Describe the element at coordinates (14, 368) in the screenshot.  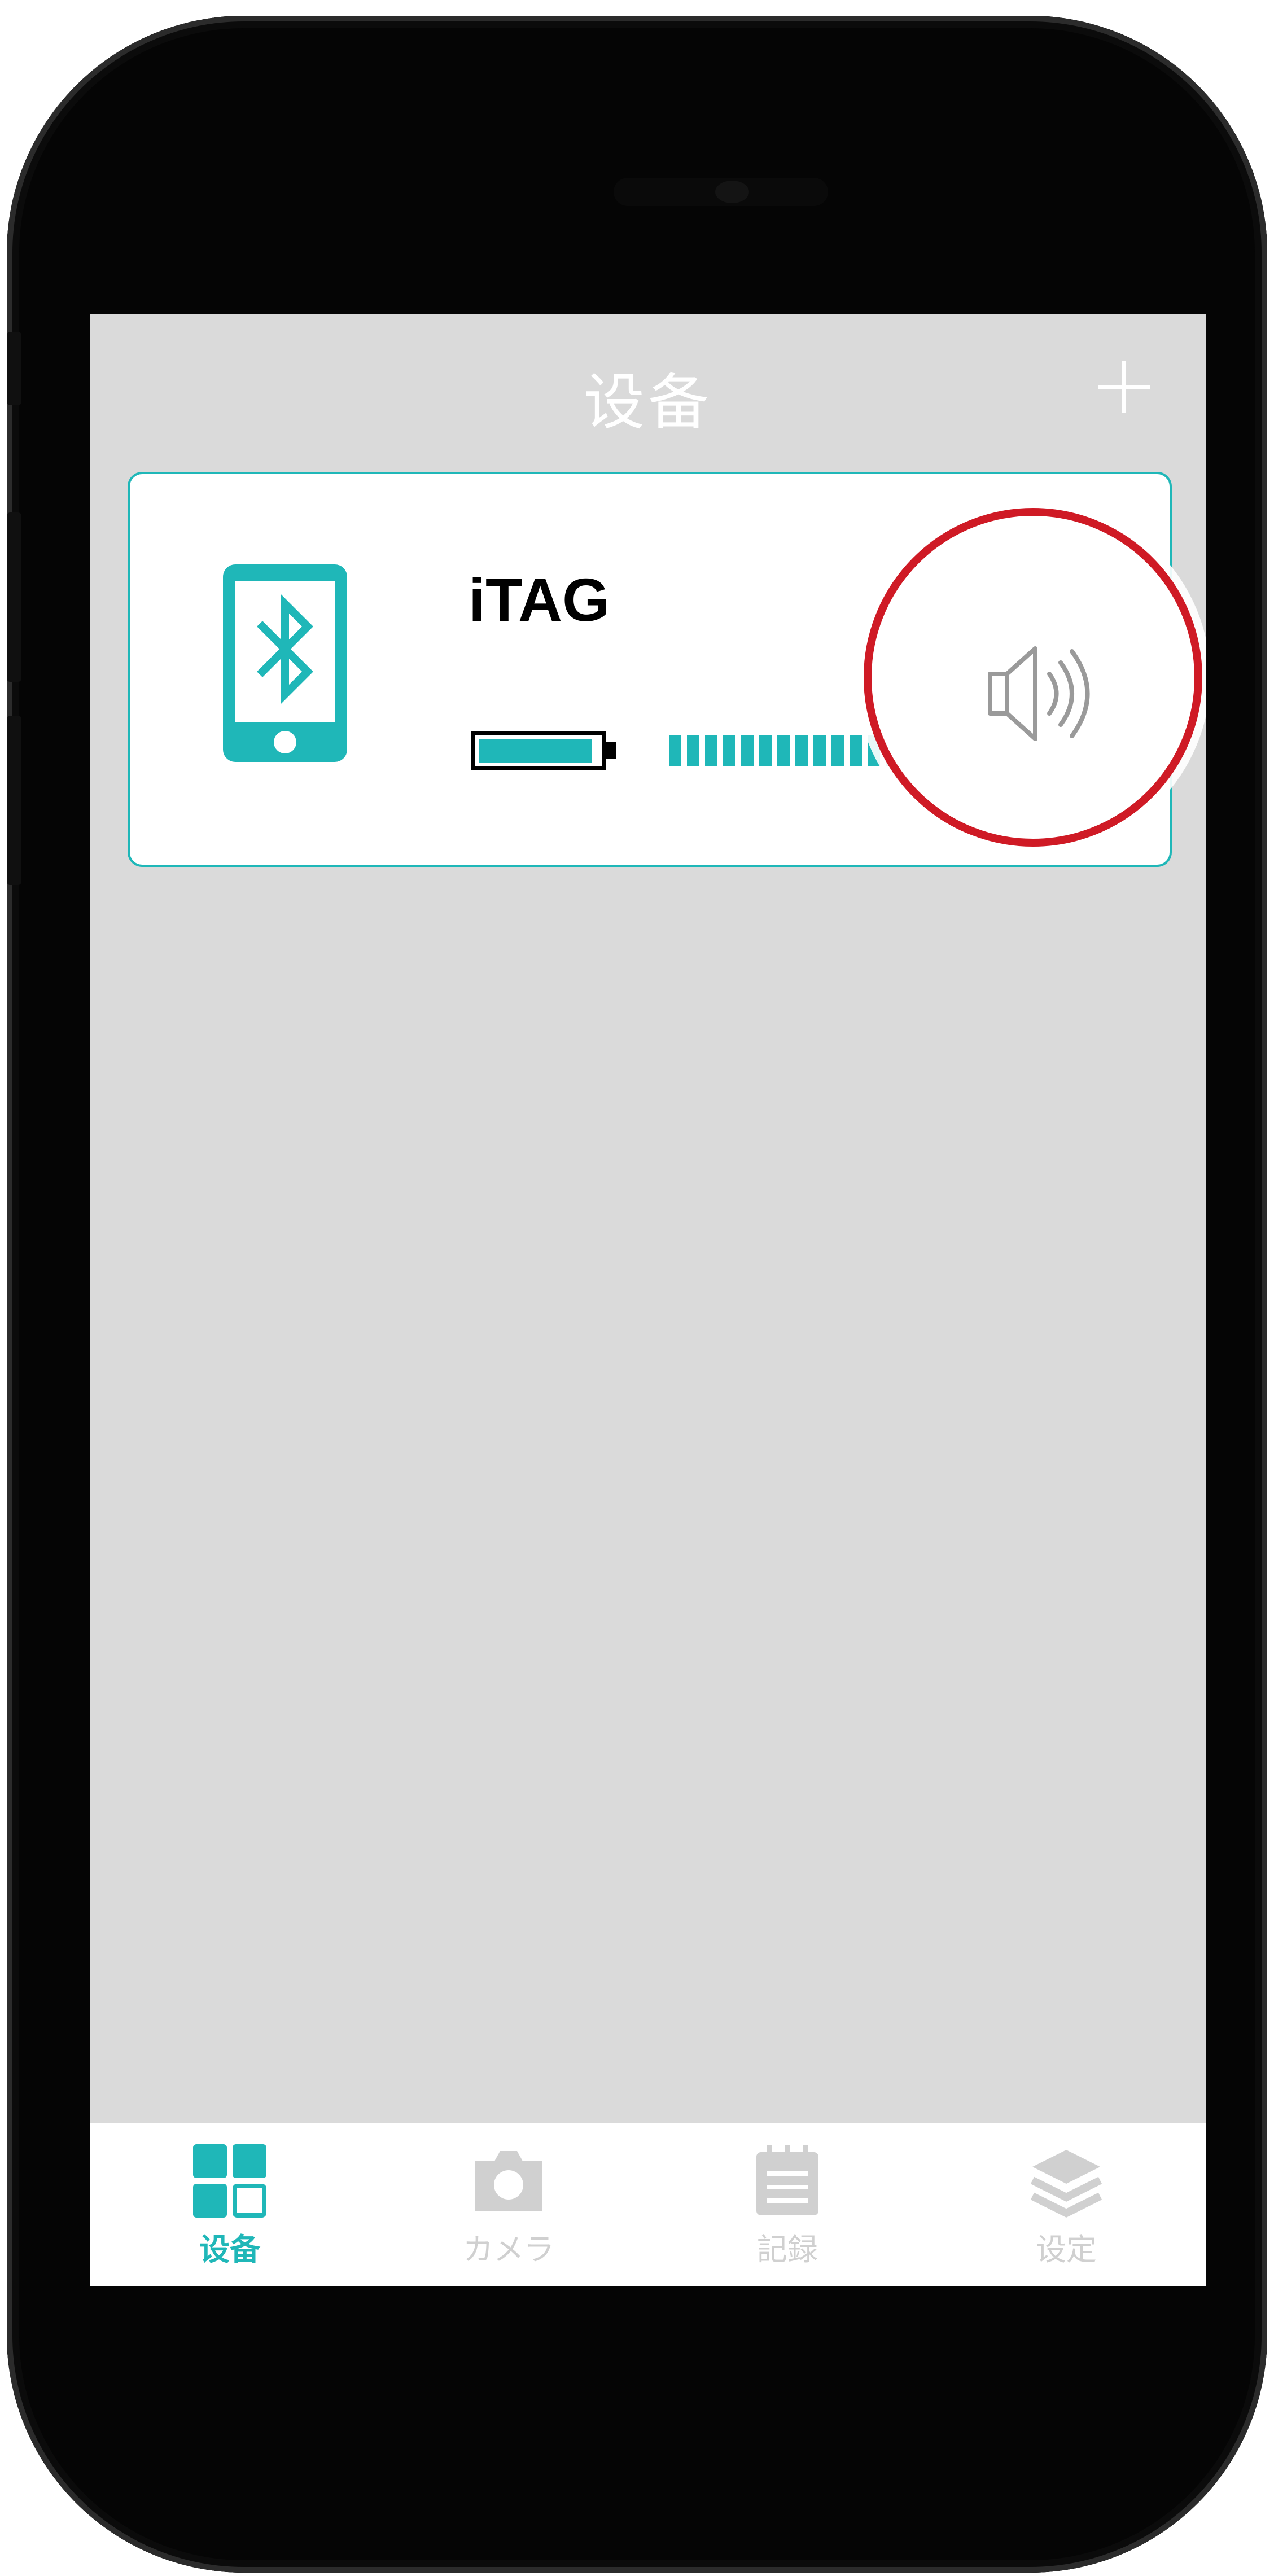
I see `mute-switch` at that location.